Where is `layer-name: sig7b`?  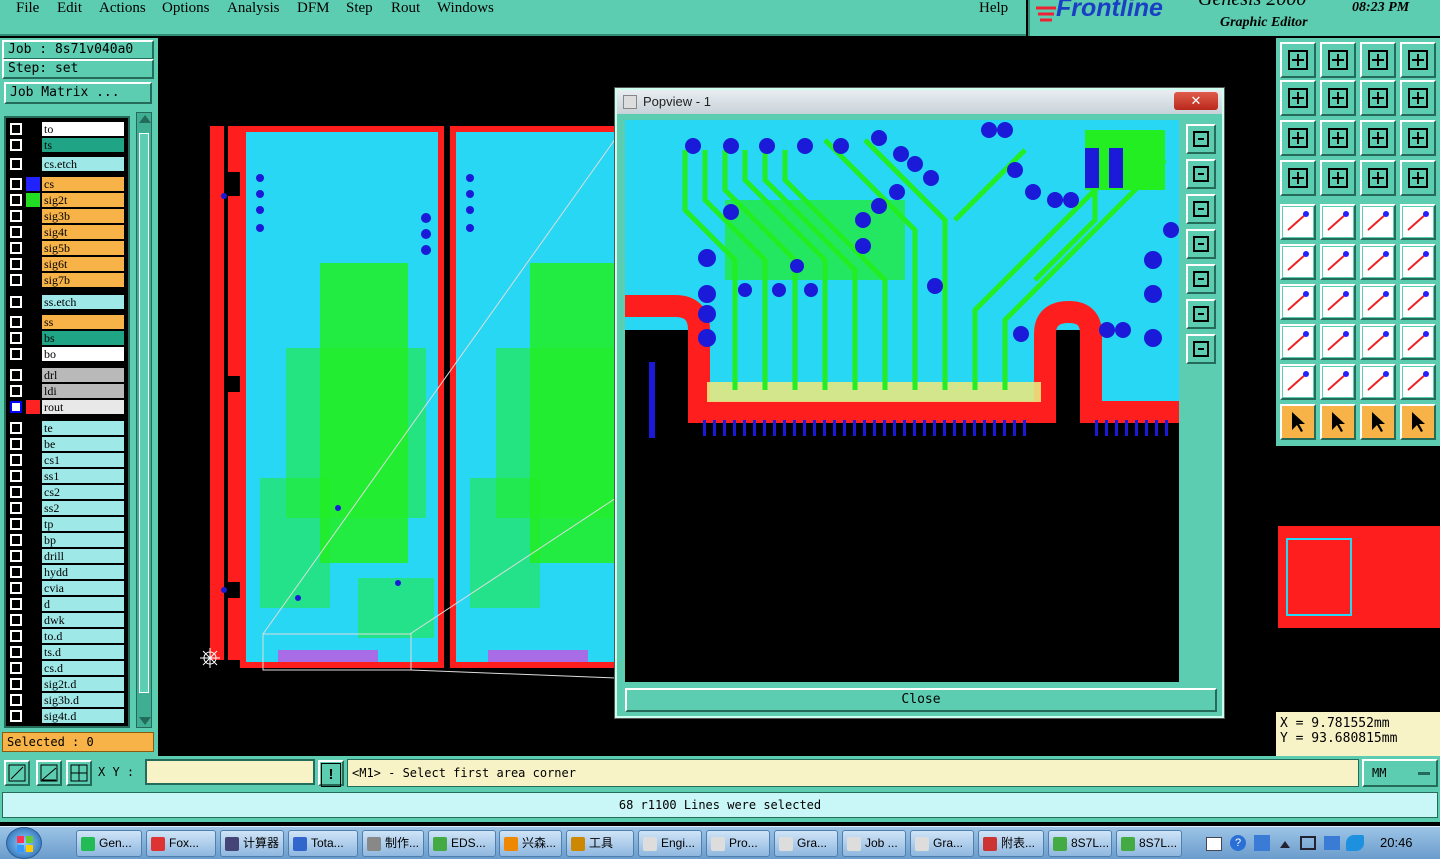 layer-name: sig7b is located at coordinates (83, 280).